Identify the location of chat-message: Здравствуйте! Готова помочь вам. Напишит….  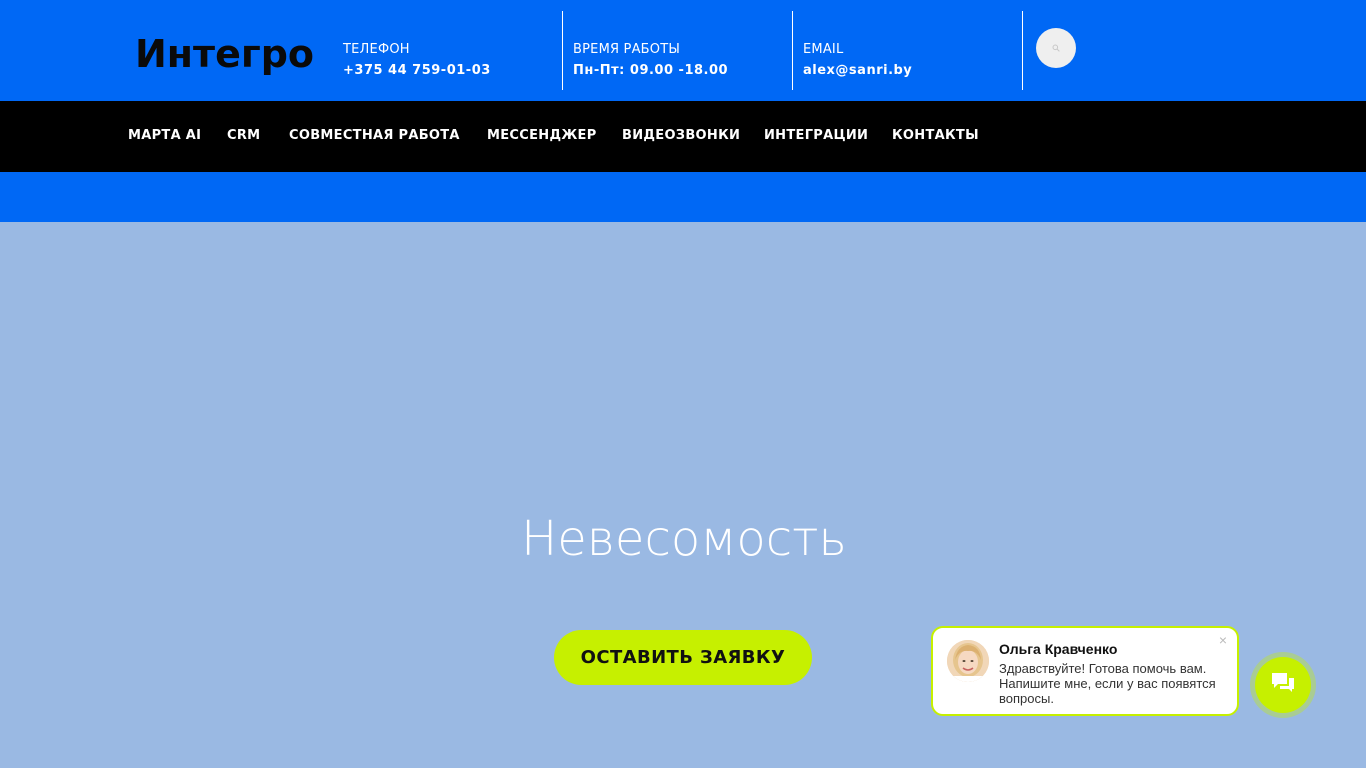
(1107, 683).